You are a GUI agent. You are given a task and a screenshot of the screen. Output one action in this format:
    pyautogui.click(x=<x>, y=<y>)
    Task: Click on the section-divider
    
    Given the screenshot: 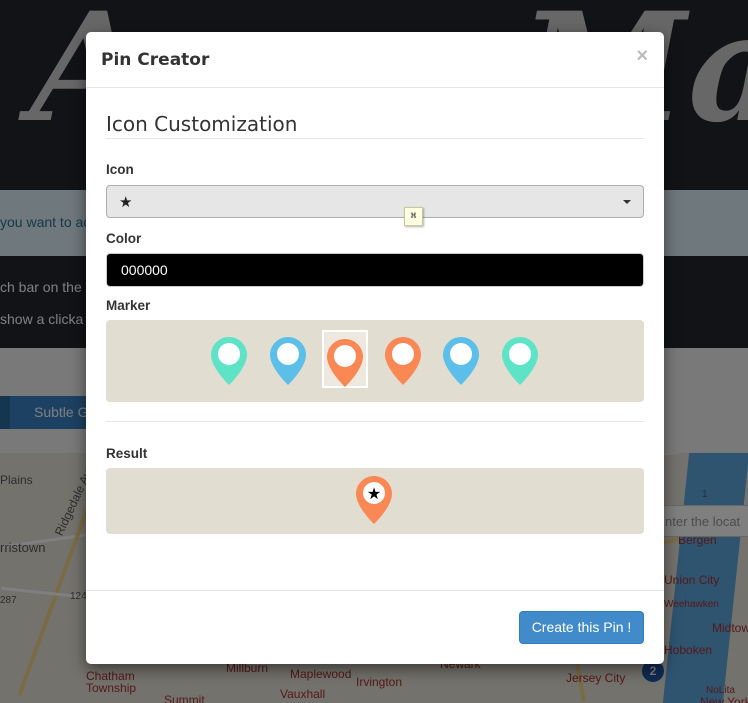 What is the action you would take?
    pyautogui.click(x=375, y=138)
    